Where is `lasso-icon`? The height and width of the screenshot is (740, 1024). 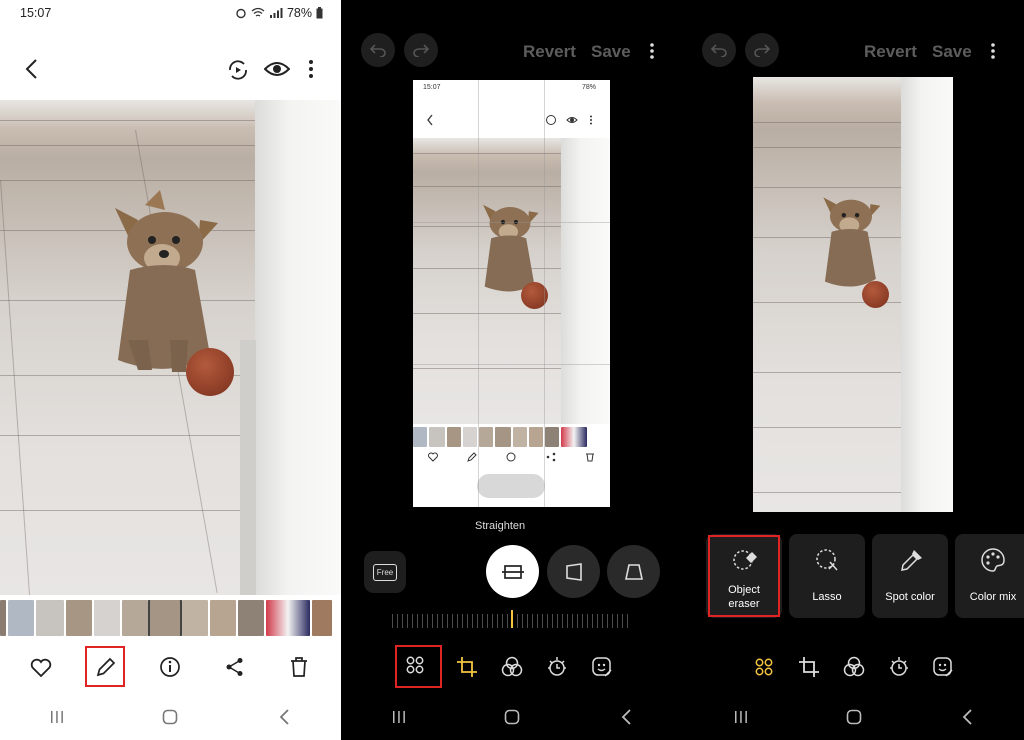
lasso-icon is located at coordinates (827, 560).